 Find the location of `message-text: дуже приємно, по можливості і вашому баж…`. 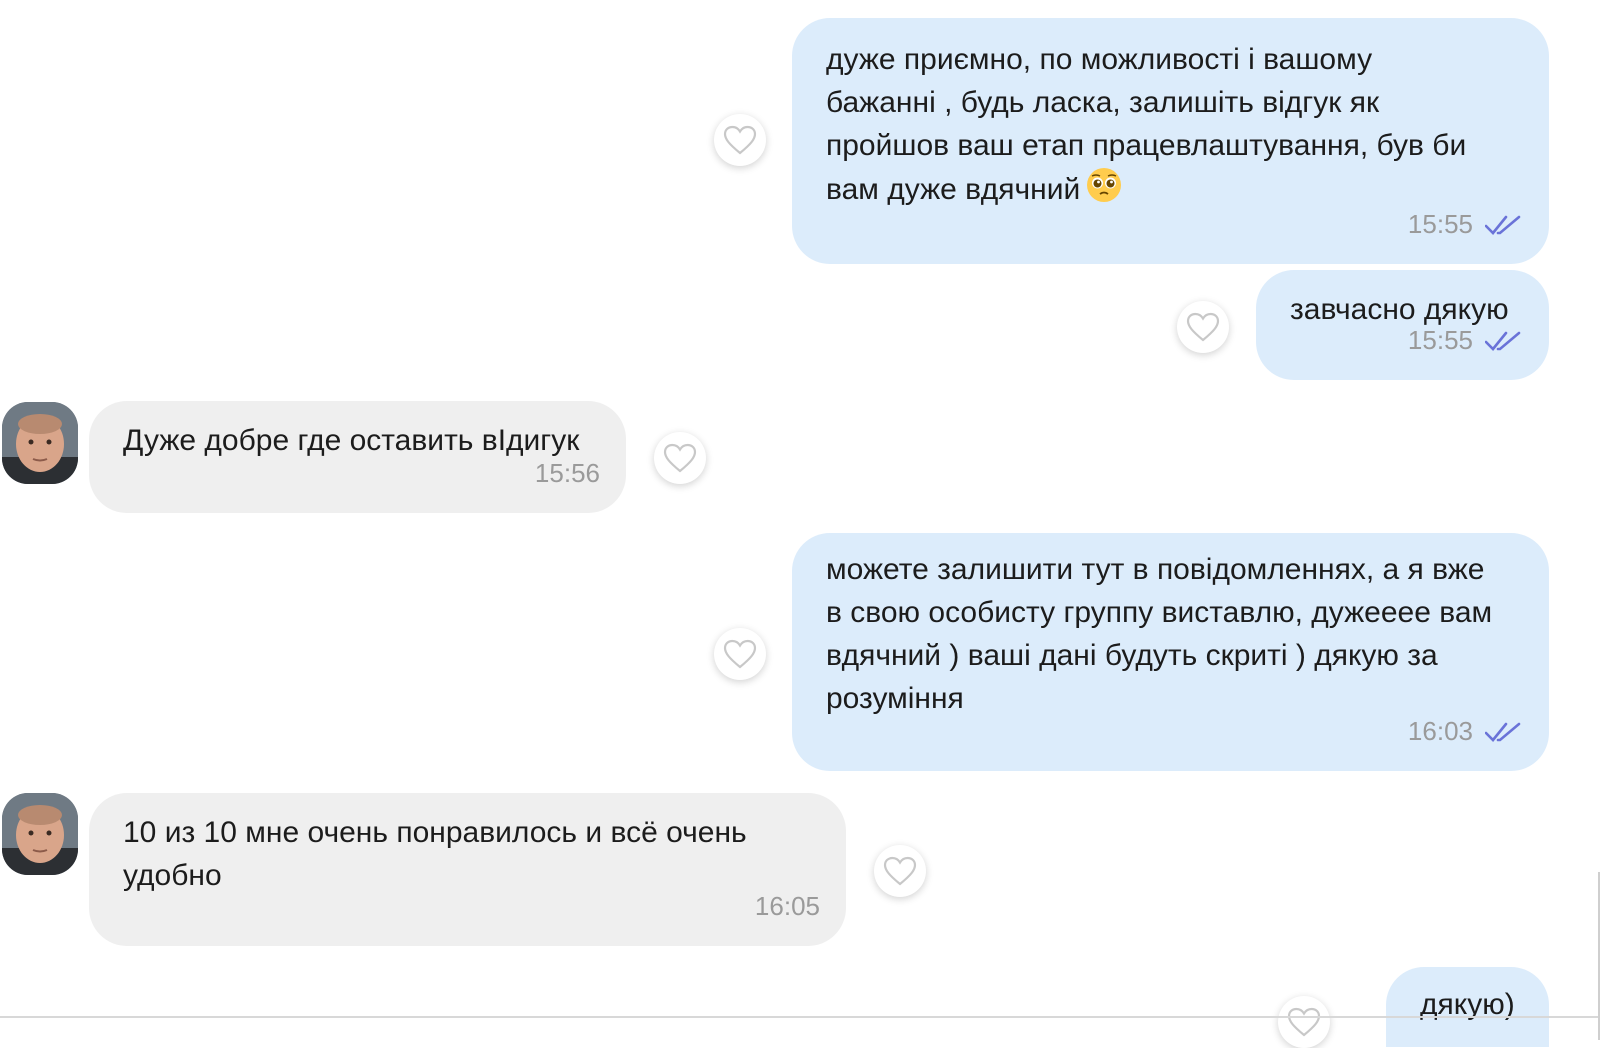

message-text: дуже приємно, по можливості і вашому баж… is located at coordinates (1146, 124).